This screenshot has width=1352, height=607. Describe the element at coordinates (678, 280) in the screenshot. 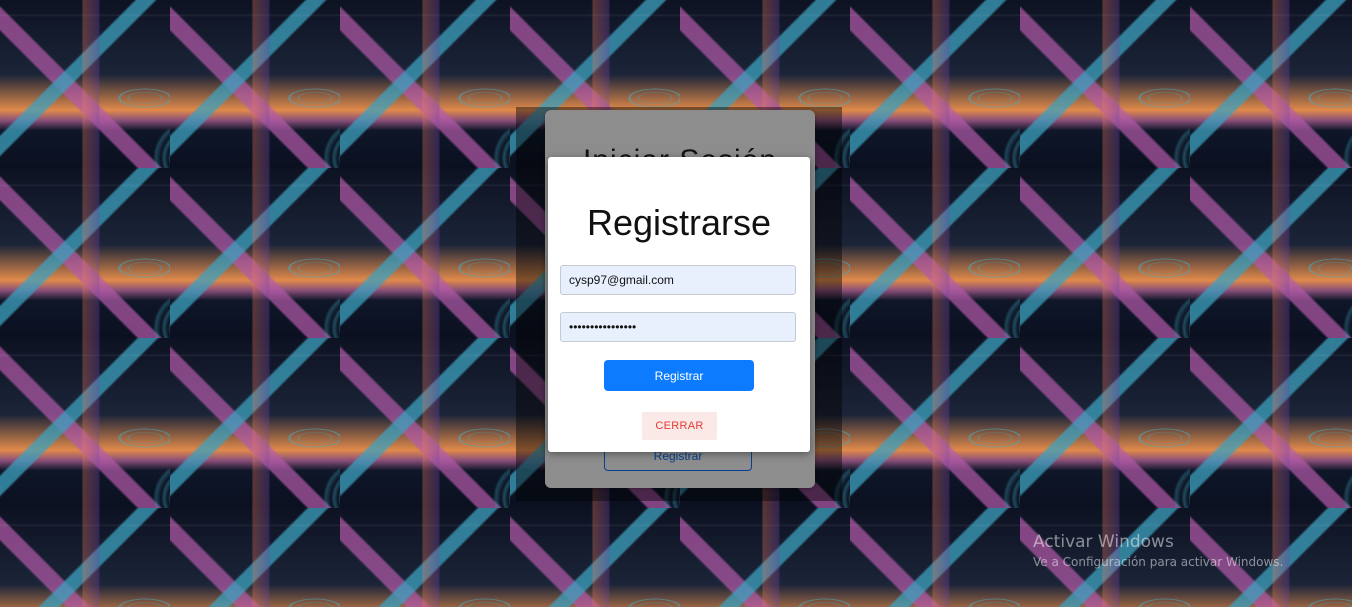

I see `email-field` at that location.